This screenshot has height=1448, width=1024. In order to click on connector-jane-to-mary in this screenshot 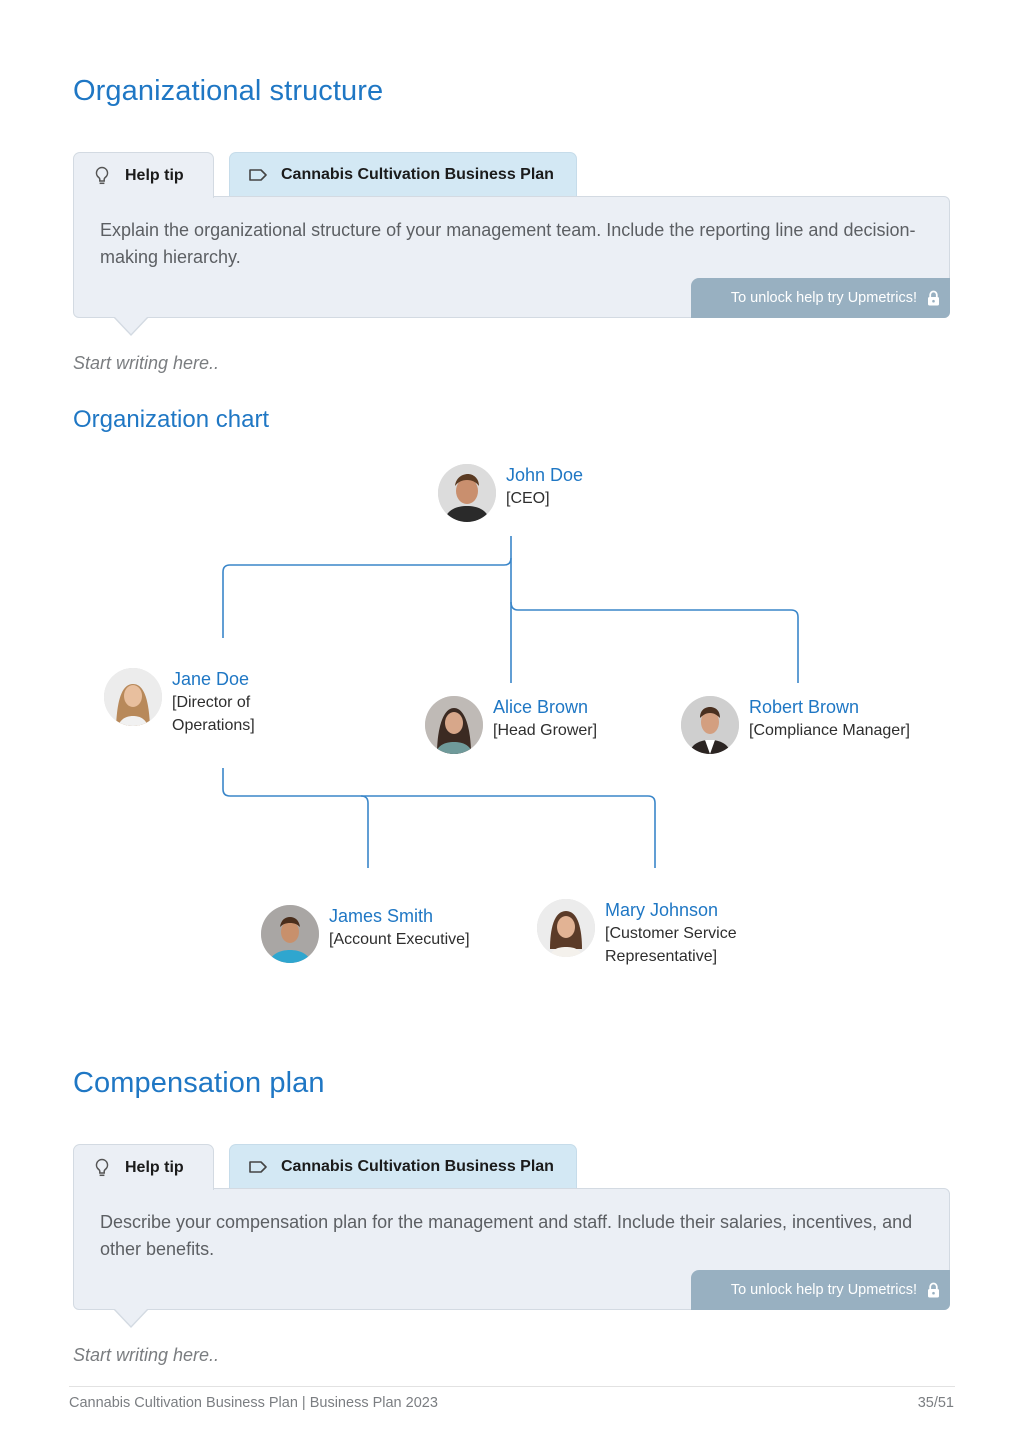, I will do `click(508, 831)`.